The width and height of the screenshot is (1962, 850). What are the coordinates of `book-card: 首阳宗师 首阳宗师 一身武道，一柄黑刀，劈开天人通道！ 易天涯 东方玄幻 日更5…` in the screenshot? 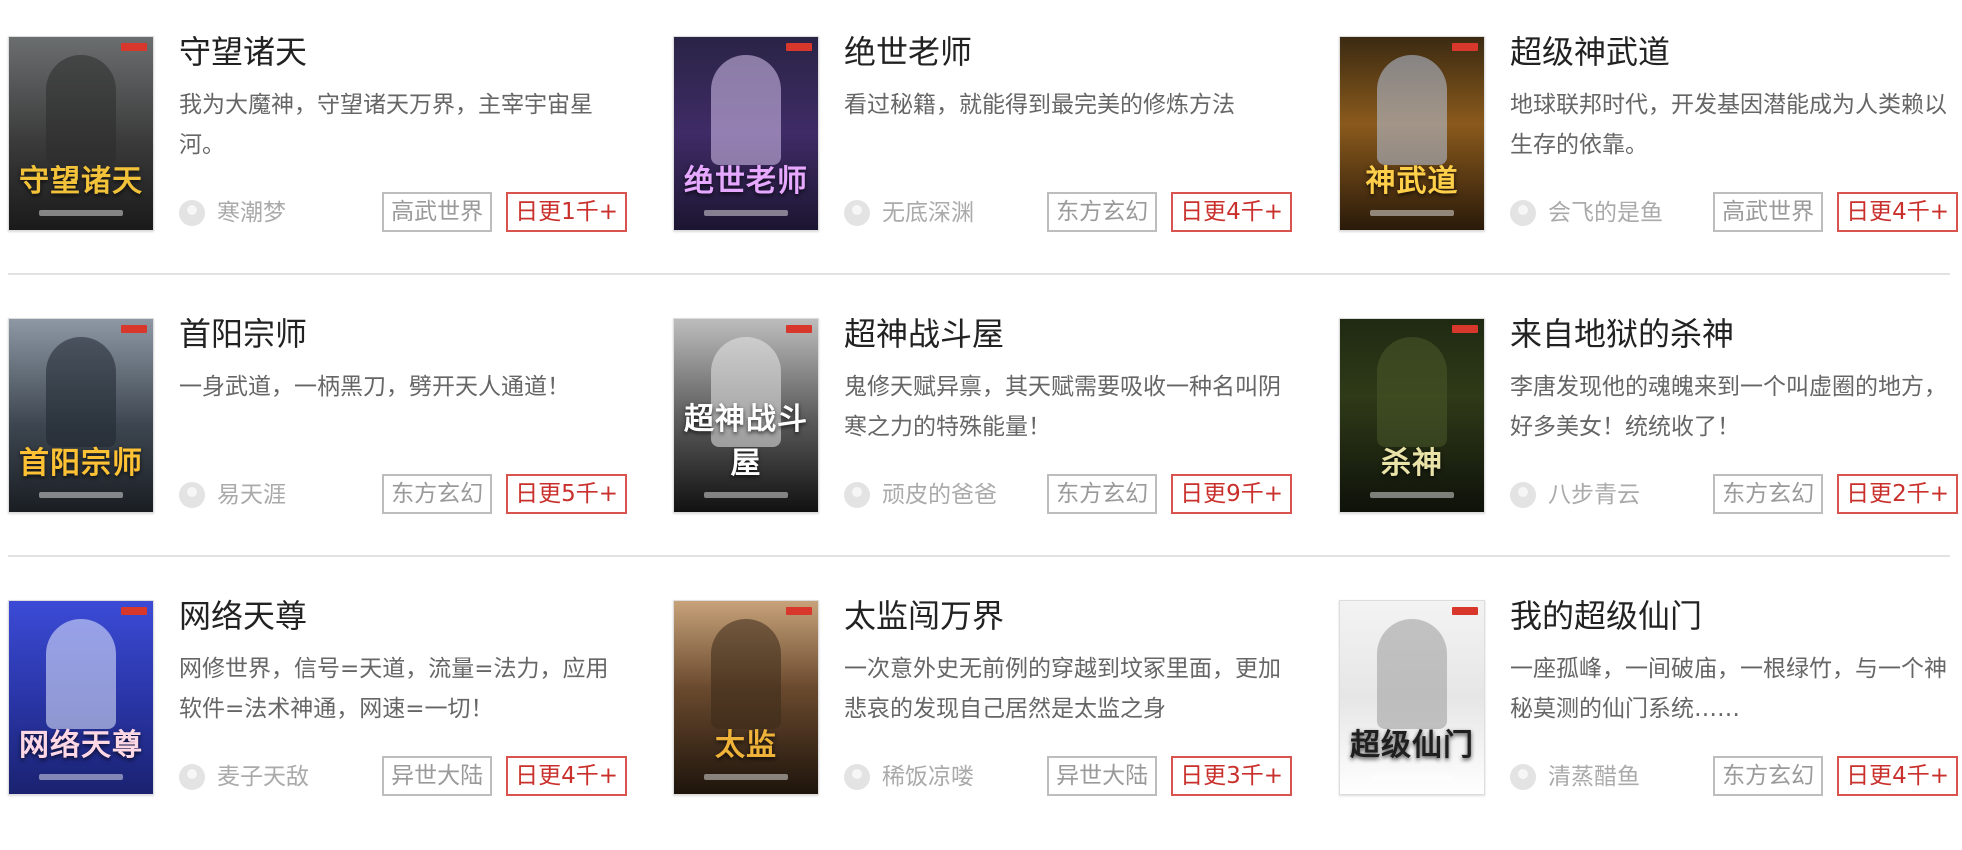 It's located at (328, 418).